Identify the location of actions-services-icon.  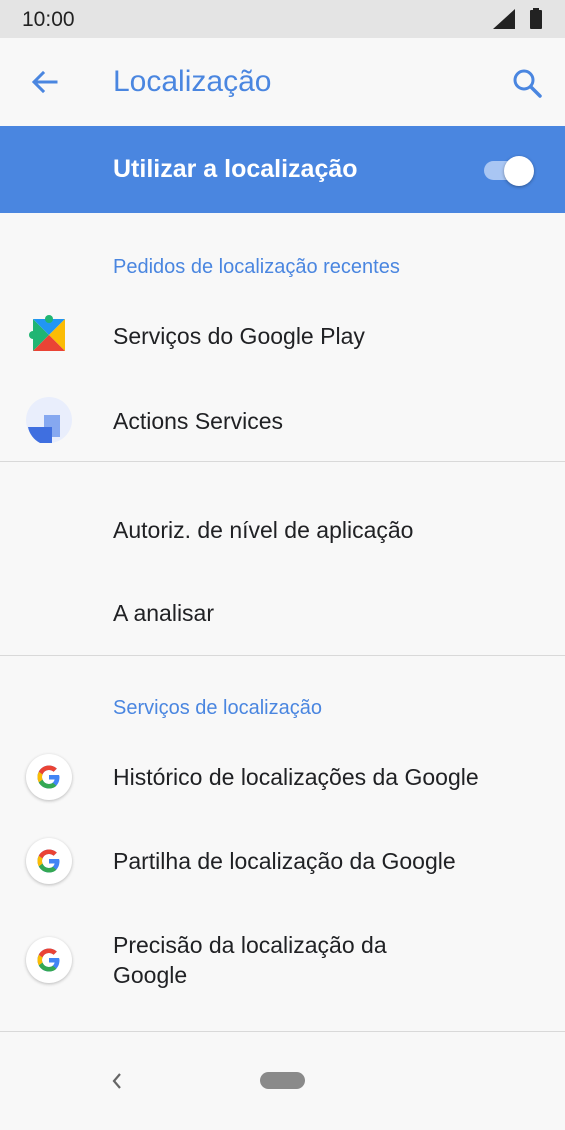
(49, 420).